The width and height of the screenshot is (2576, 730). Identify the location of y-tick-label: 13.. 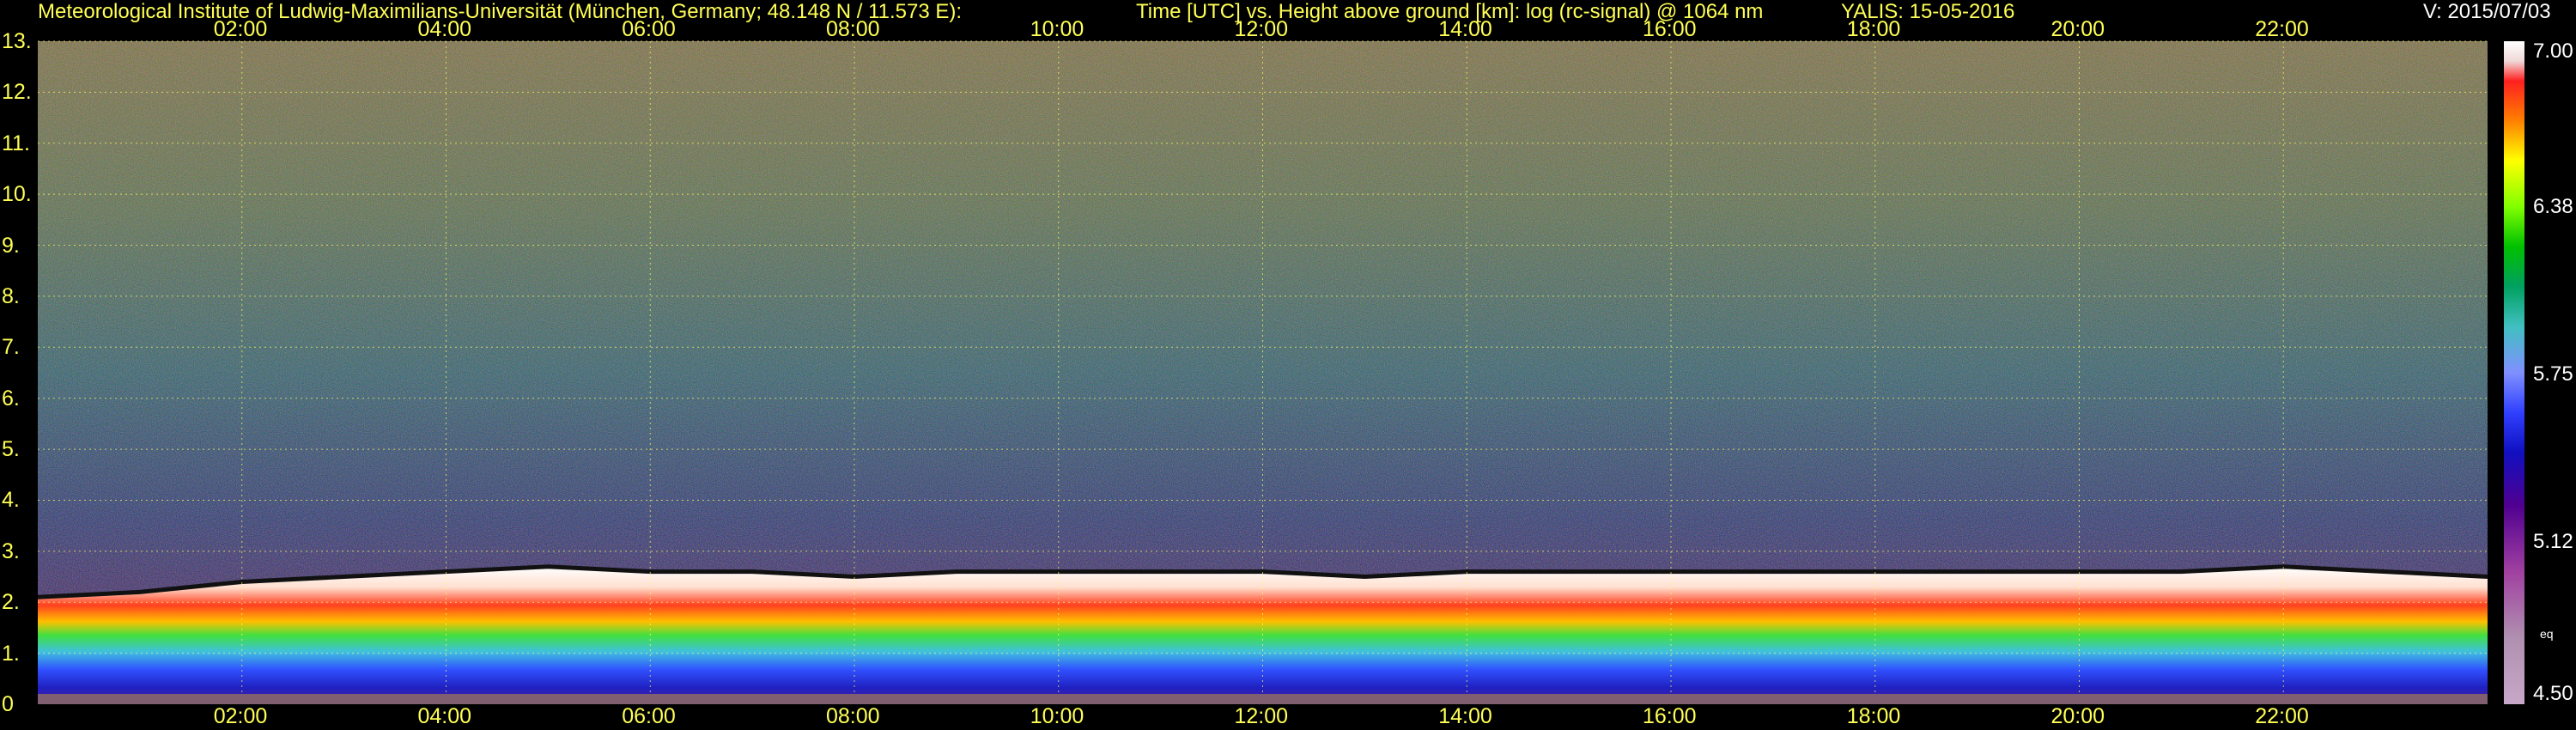
(17, 41).